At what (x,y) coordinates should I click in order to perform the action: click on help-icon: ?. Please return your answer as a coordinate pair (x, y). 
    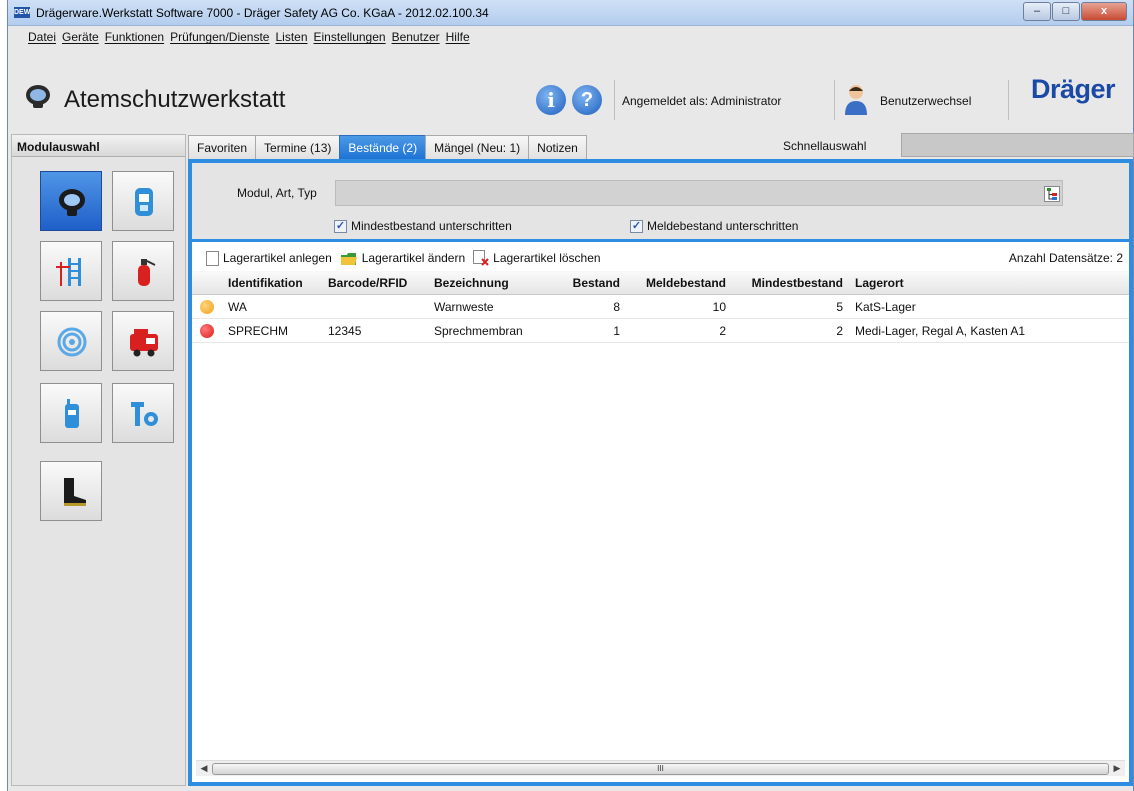
    Looking at the image, I should click on (587, 100).